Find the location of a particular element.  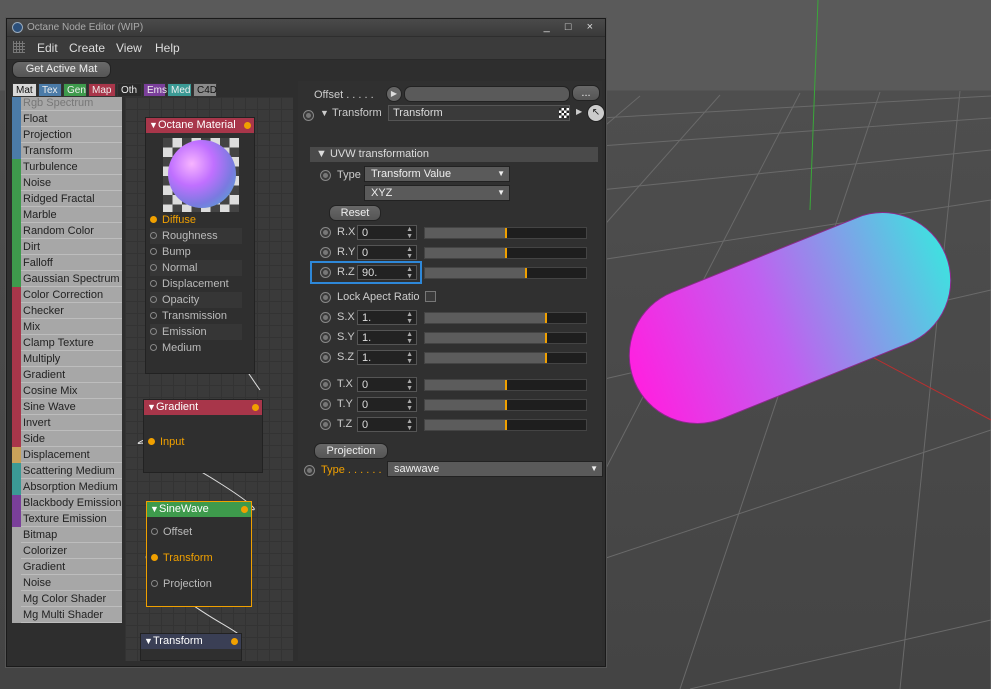

input-pin-row: Displacement is located at coordinates (196, 284).